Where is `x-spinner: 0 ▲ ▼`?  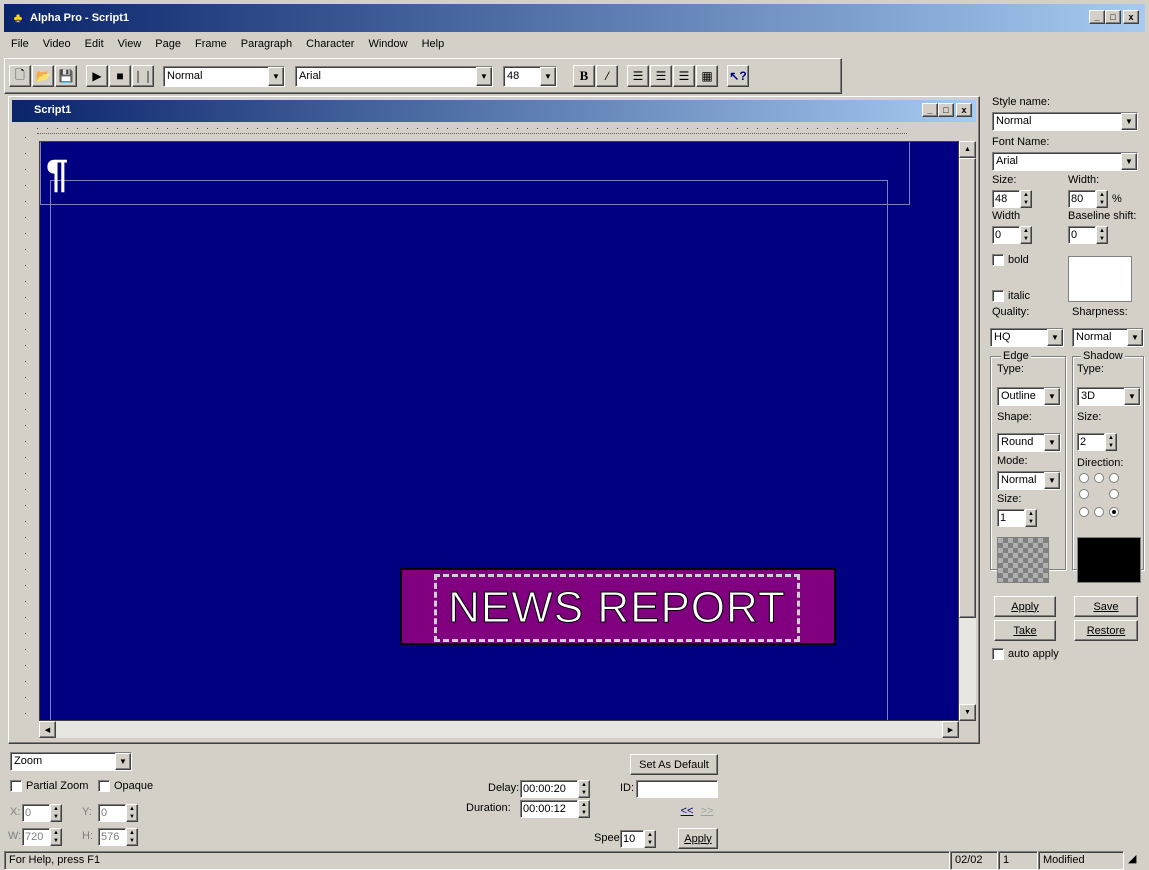 x-spinner: 0 ▲ ▼ is located at coordinates (42, 813).